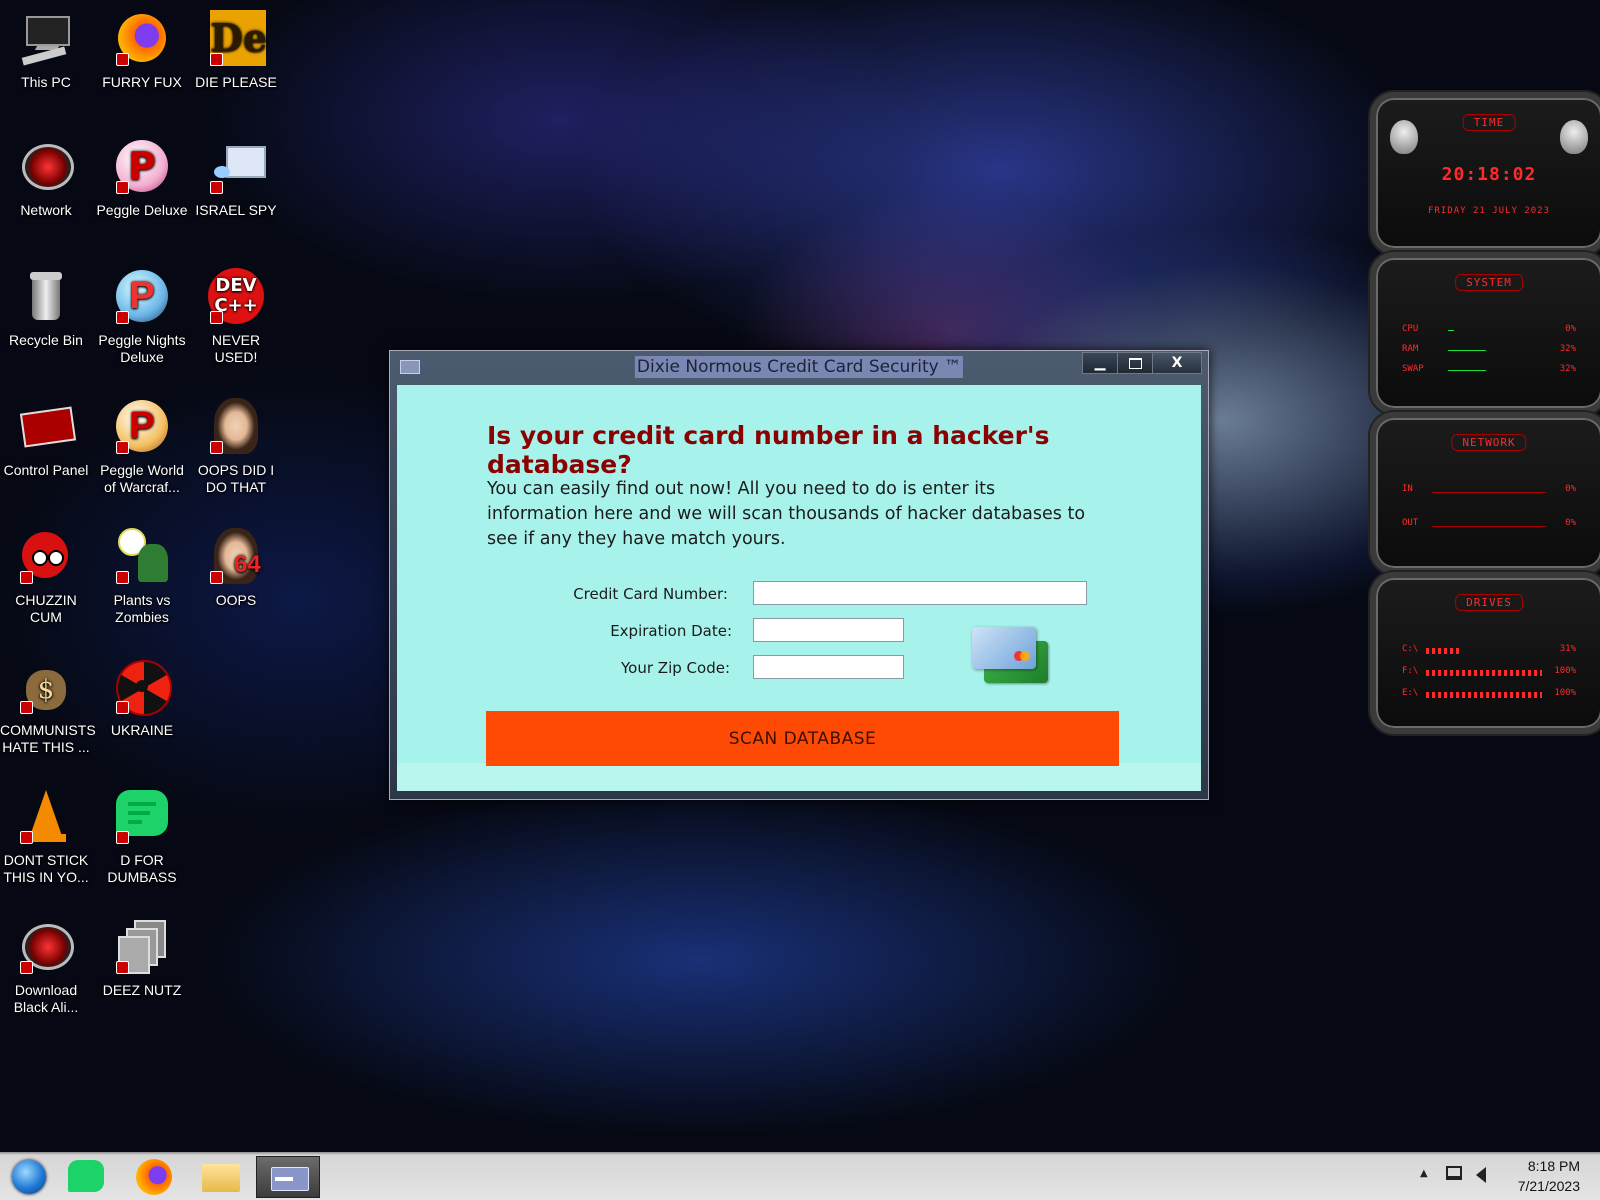 The height and width of the screenshot is (1200, 1600). I want to click on widget-time-panel: TIME 20:18:02 FRIDAY 21 JULY 2023, so click(1485, 173).